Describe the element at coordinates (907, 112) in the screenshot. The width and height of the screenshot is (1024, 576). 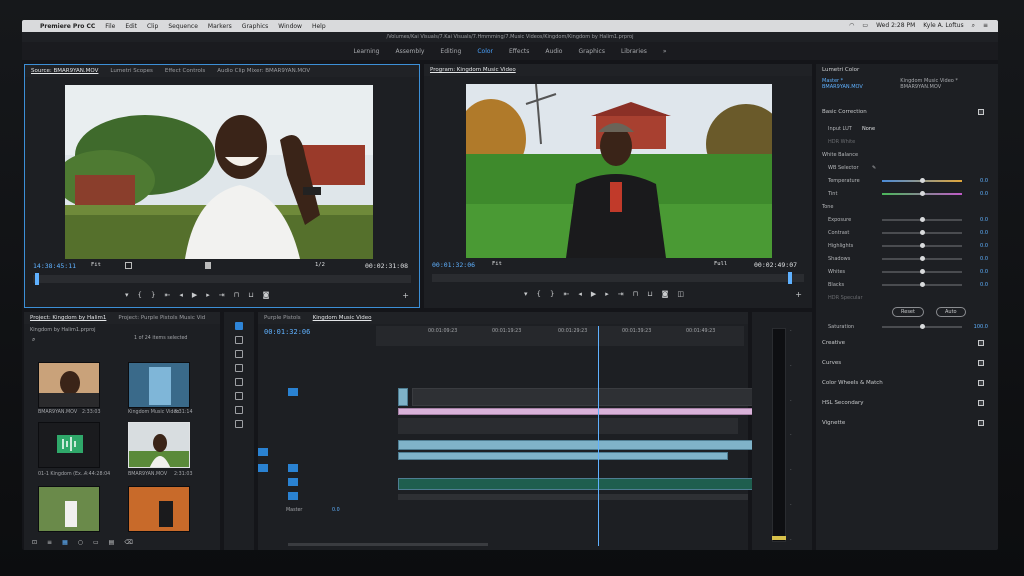
I see `basic-correction-section: Basic Correction` at that location.